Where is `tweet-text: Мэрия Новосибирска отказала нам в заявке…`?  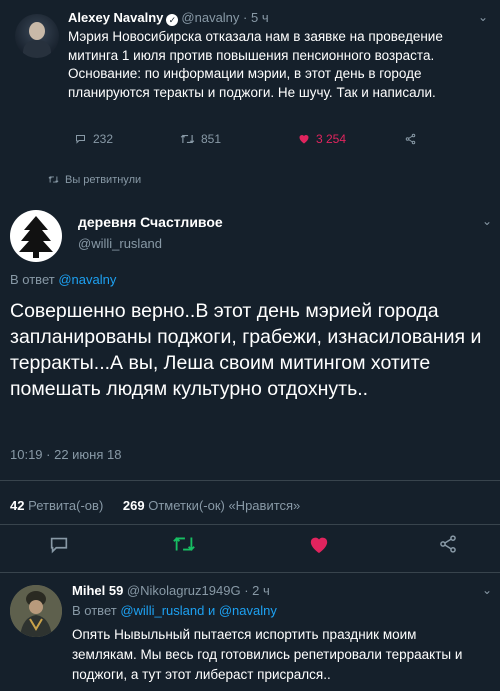 tweet-text: Мэрия Новосибирска отказала нам в заявке… is located at coordinates (255, 64).